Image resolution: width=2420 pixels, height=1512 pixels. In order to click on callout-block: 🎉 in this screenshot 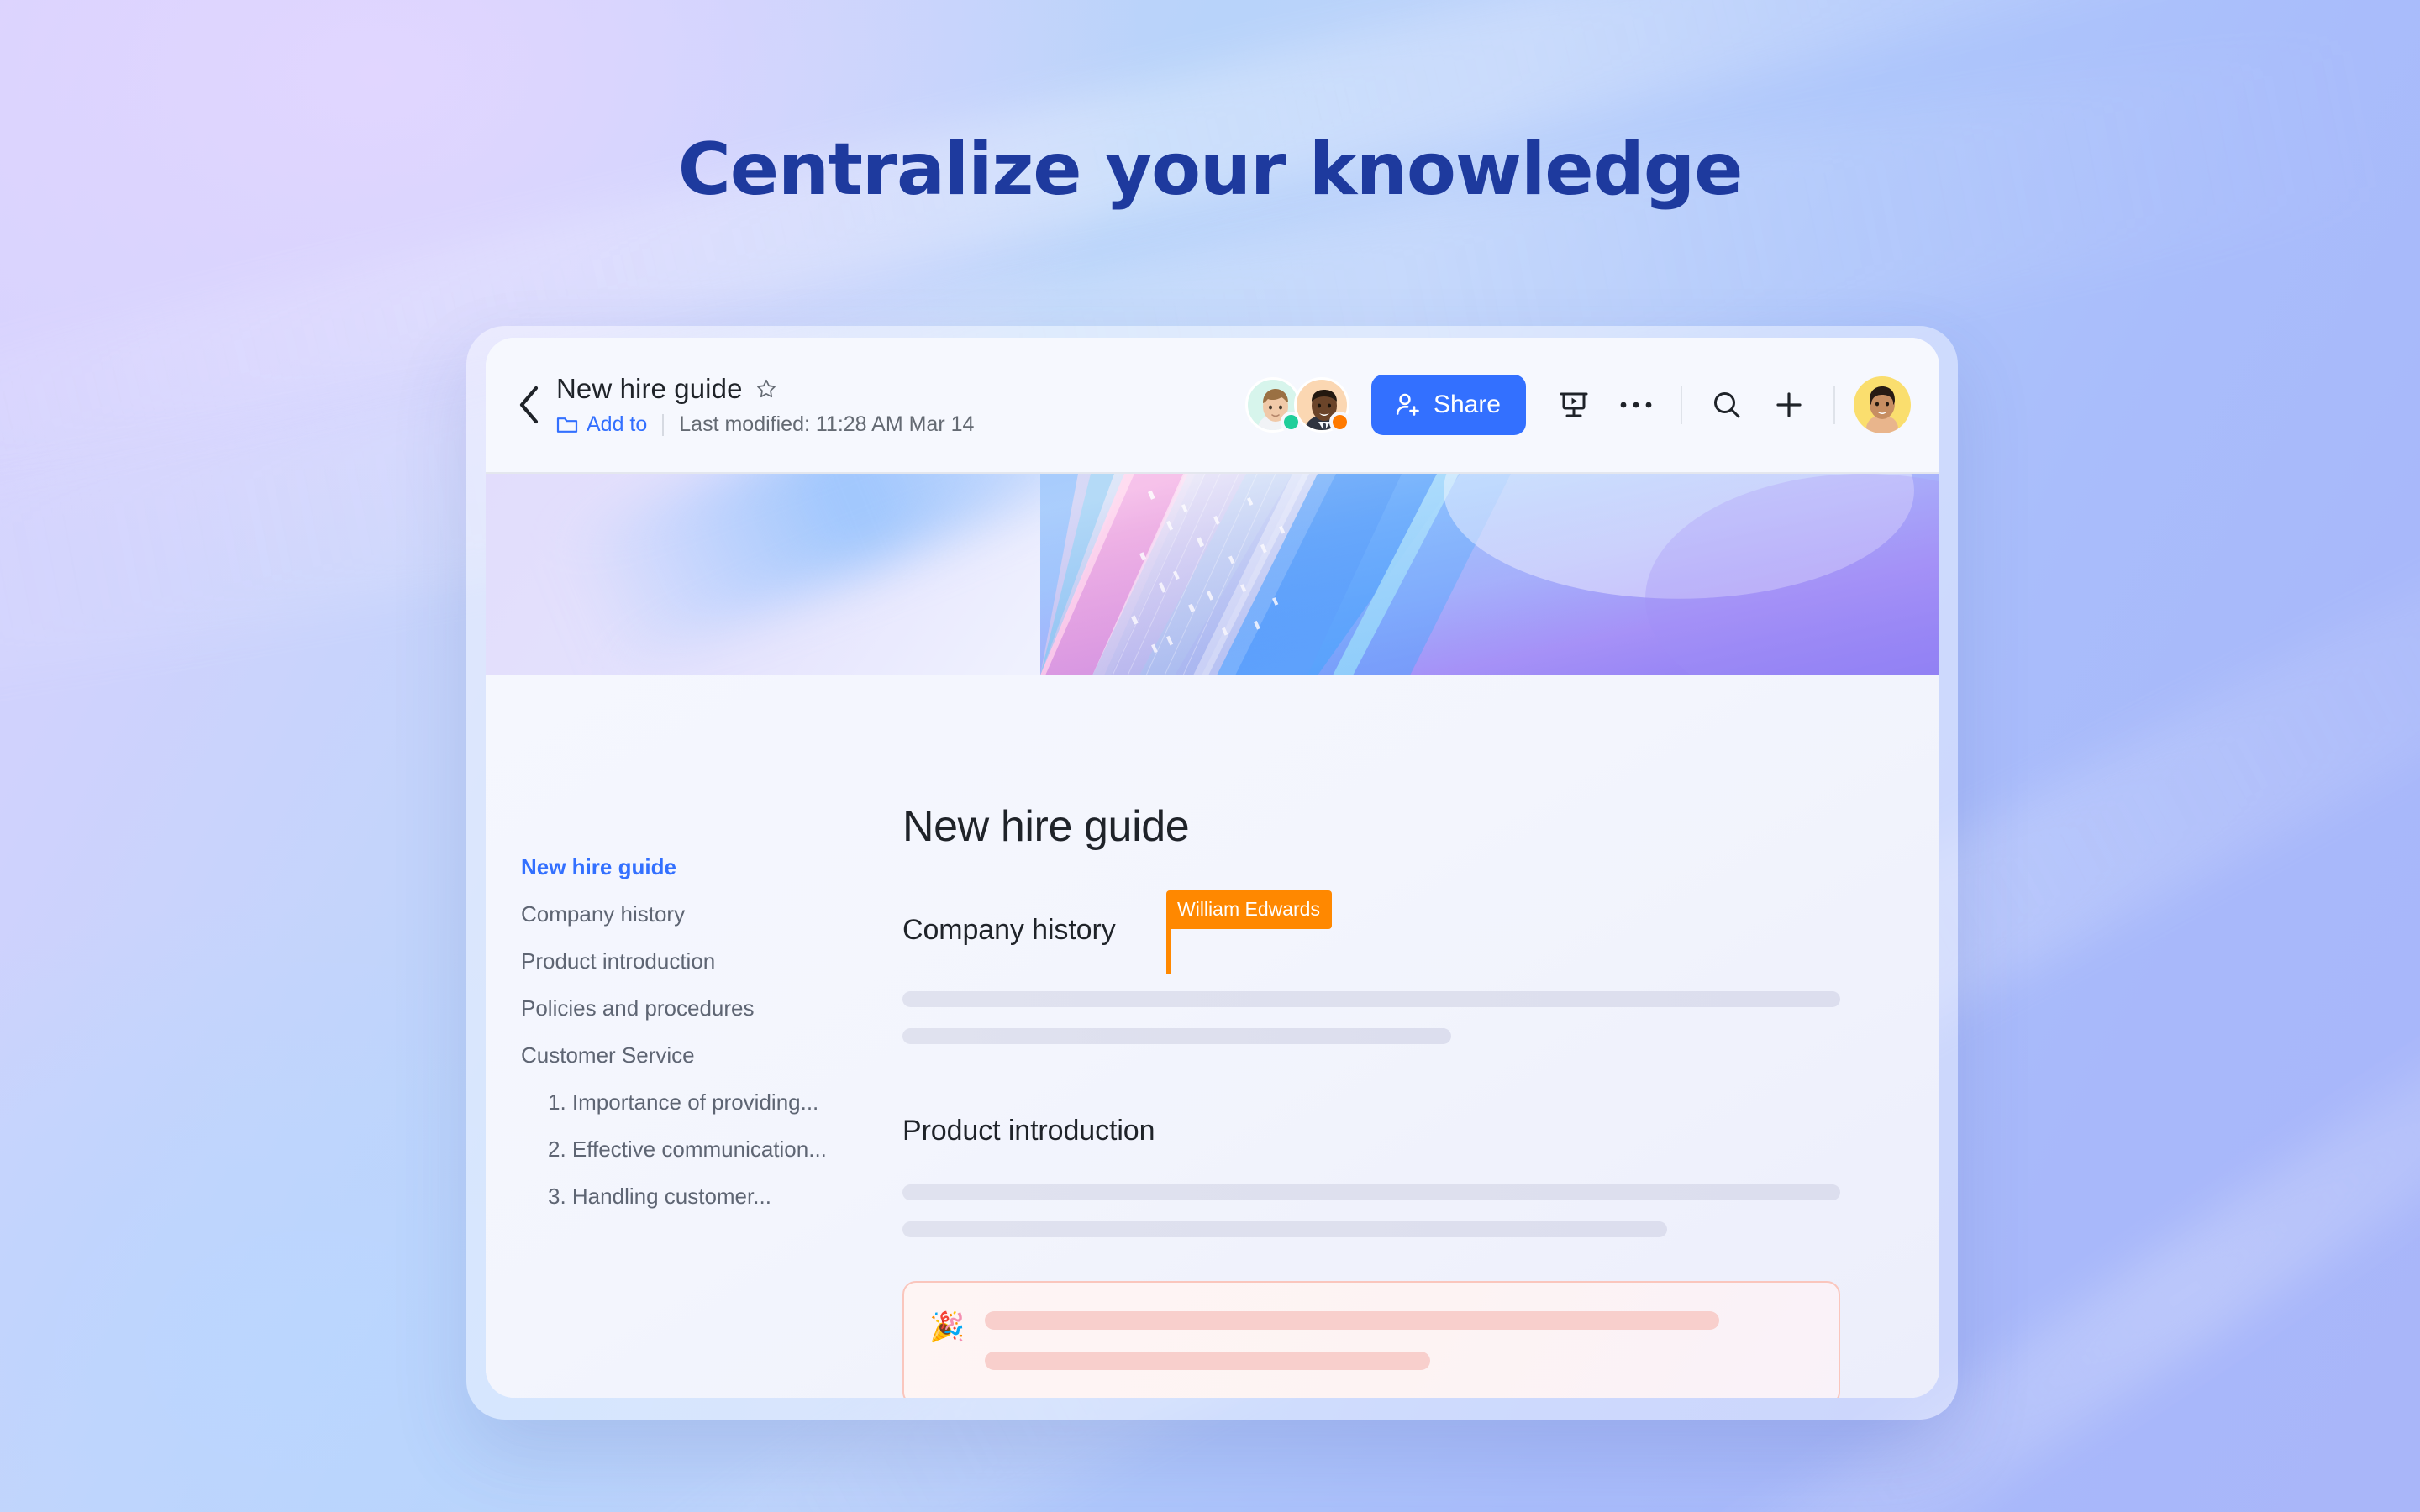, I will do `click(1371, 1339)`.